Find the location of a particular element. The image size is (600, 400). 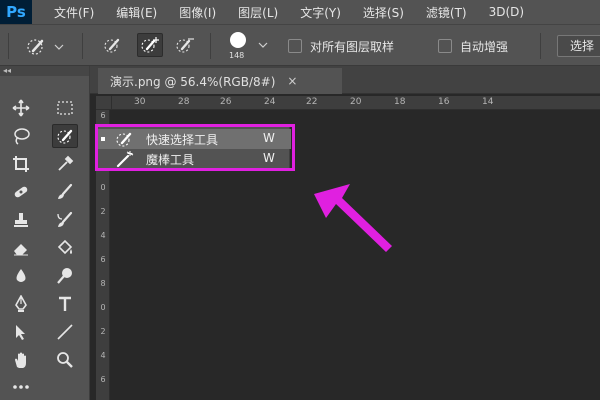

line-tool-icon is located at coordinates (65, 332).